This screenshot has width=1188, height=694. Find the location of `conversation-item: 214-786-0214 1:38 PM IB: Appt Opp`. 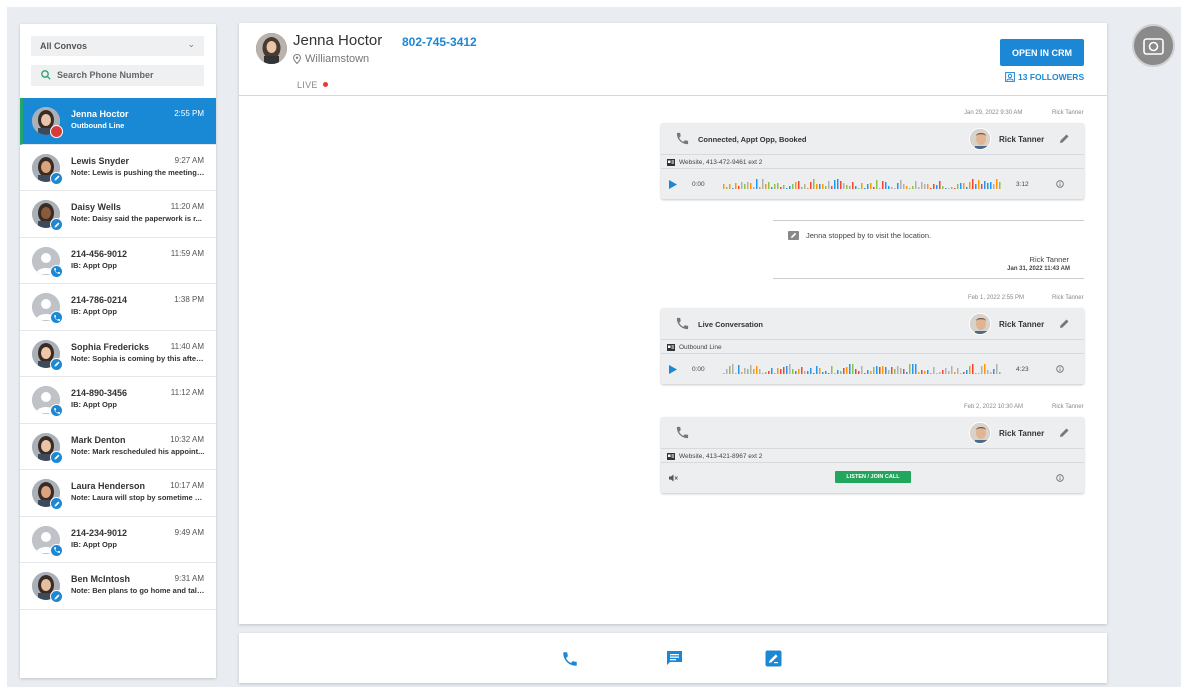

conversation-item: 214-786-0214 1:38 PM IB: Appt Opp is located at coordinates (118, 307).